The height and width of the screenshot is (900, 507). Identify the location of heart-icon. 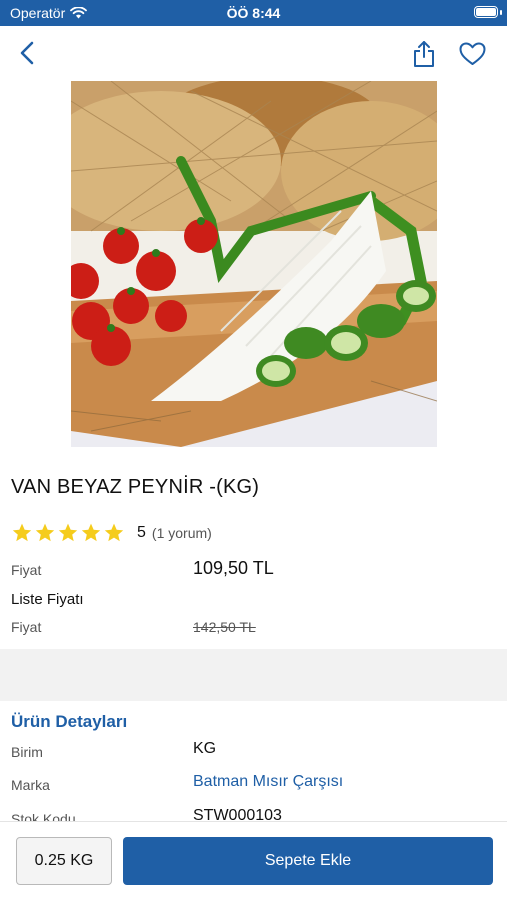
(472, 53).